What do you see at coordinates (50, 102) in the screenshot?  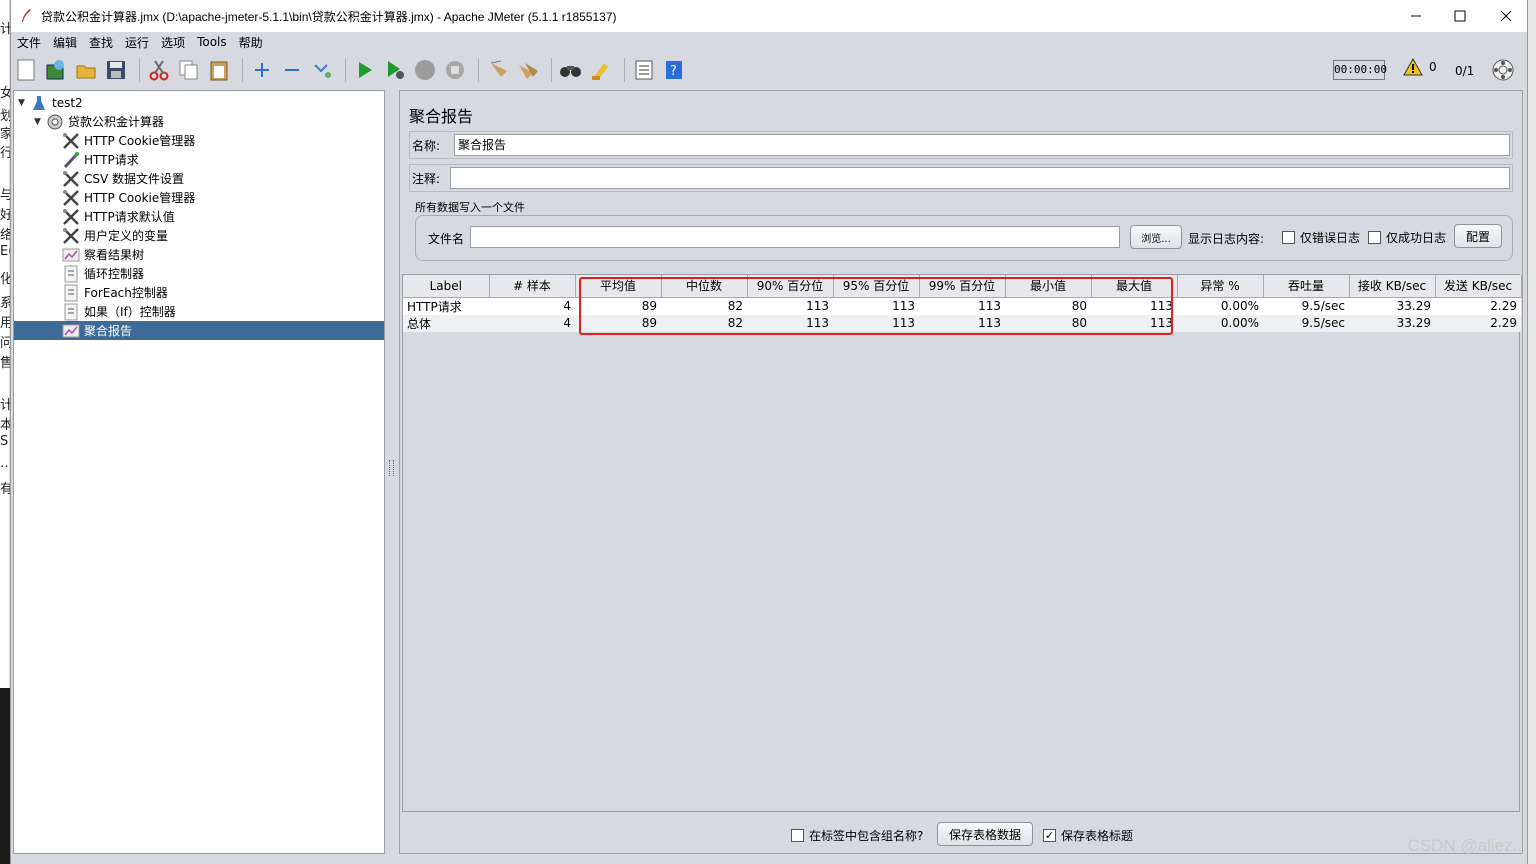 I see `tree-item: ▼ test2` at bounding box center [50, 102].